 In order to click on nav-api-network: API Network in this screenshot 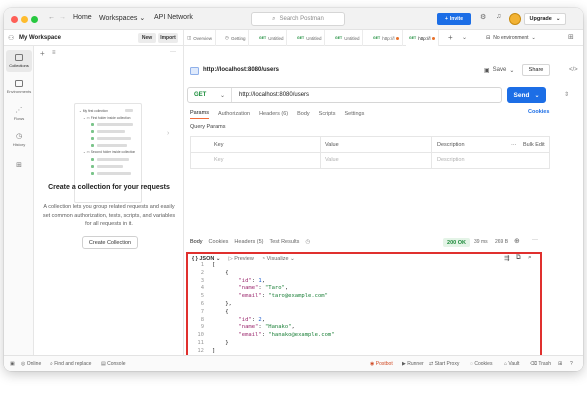, I will do `click(173, 17)`.